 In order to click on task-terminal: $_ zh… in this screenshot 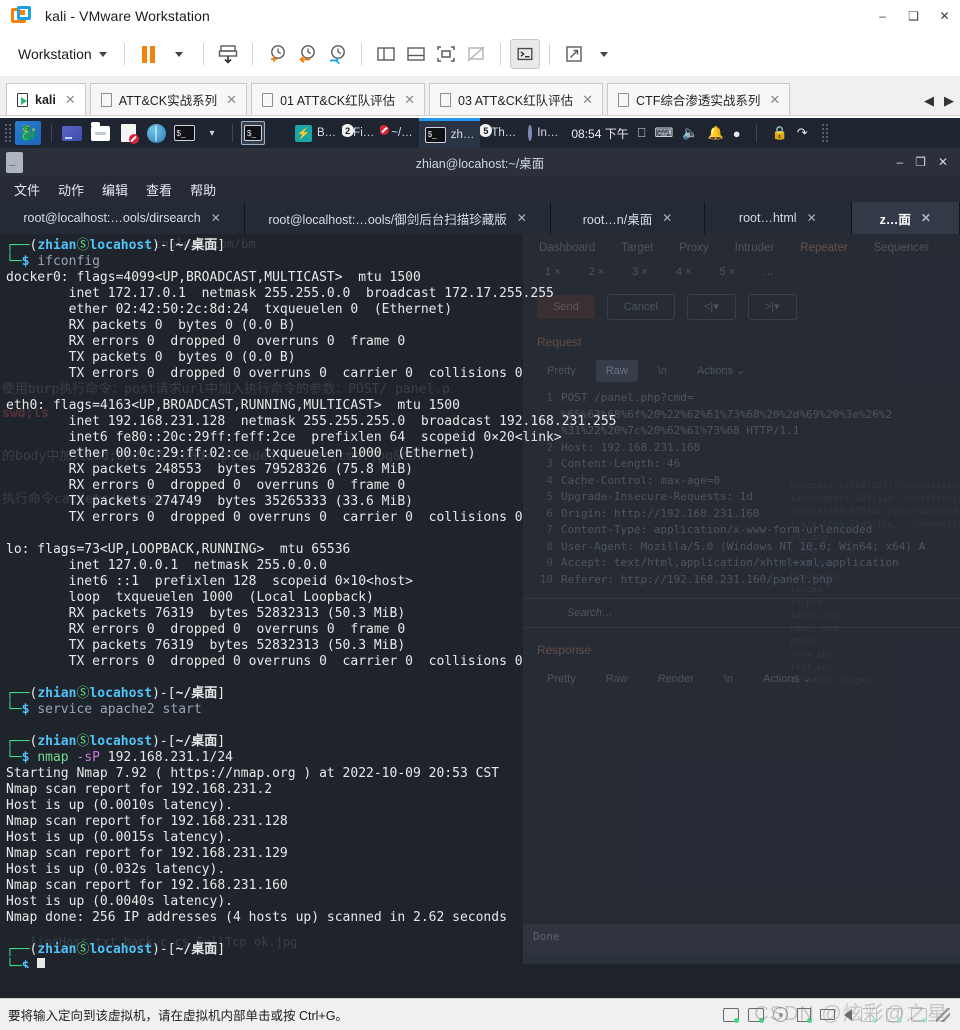, I will do `click(449, 133)`.